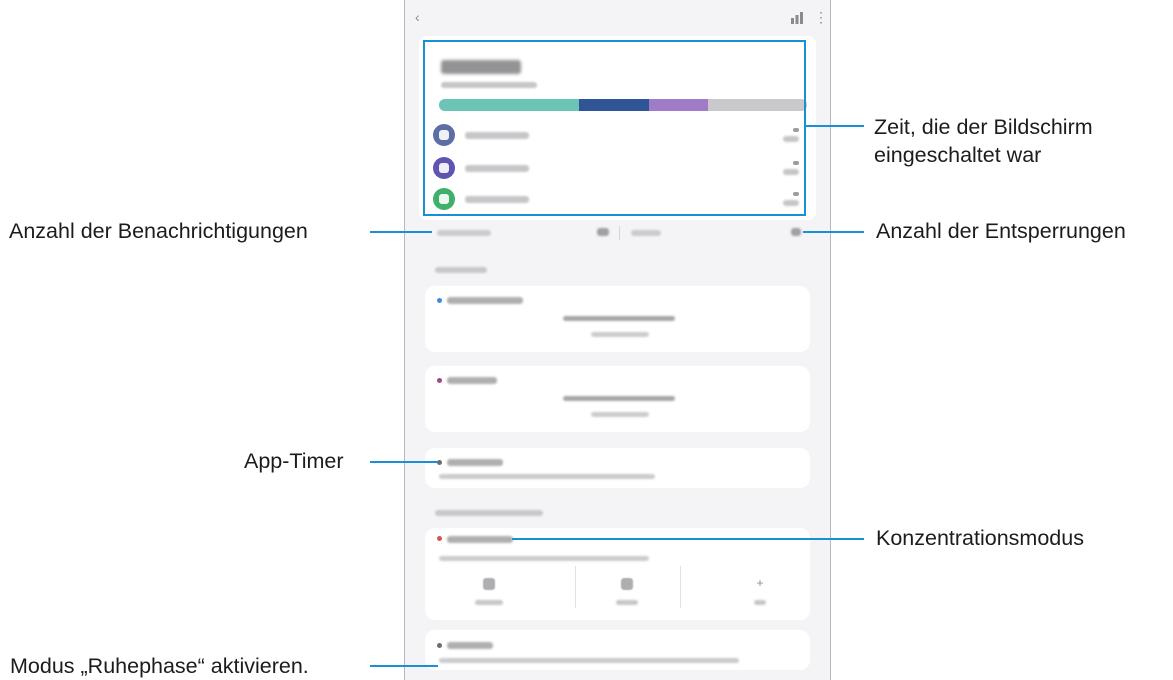 The image size is (1173, 680). Describe the element at coordinates (439, 538) in the screenshot. I see `focus-mode-icon` at that location.